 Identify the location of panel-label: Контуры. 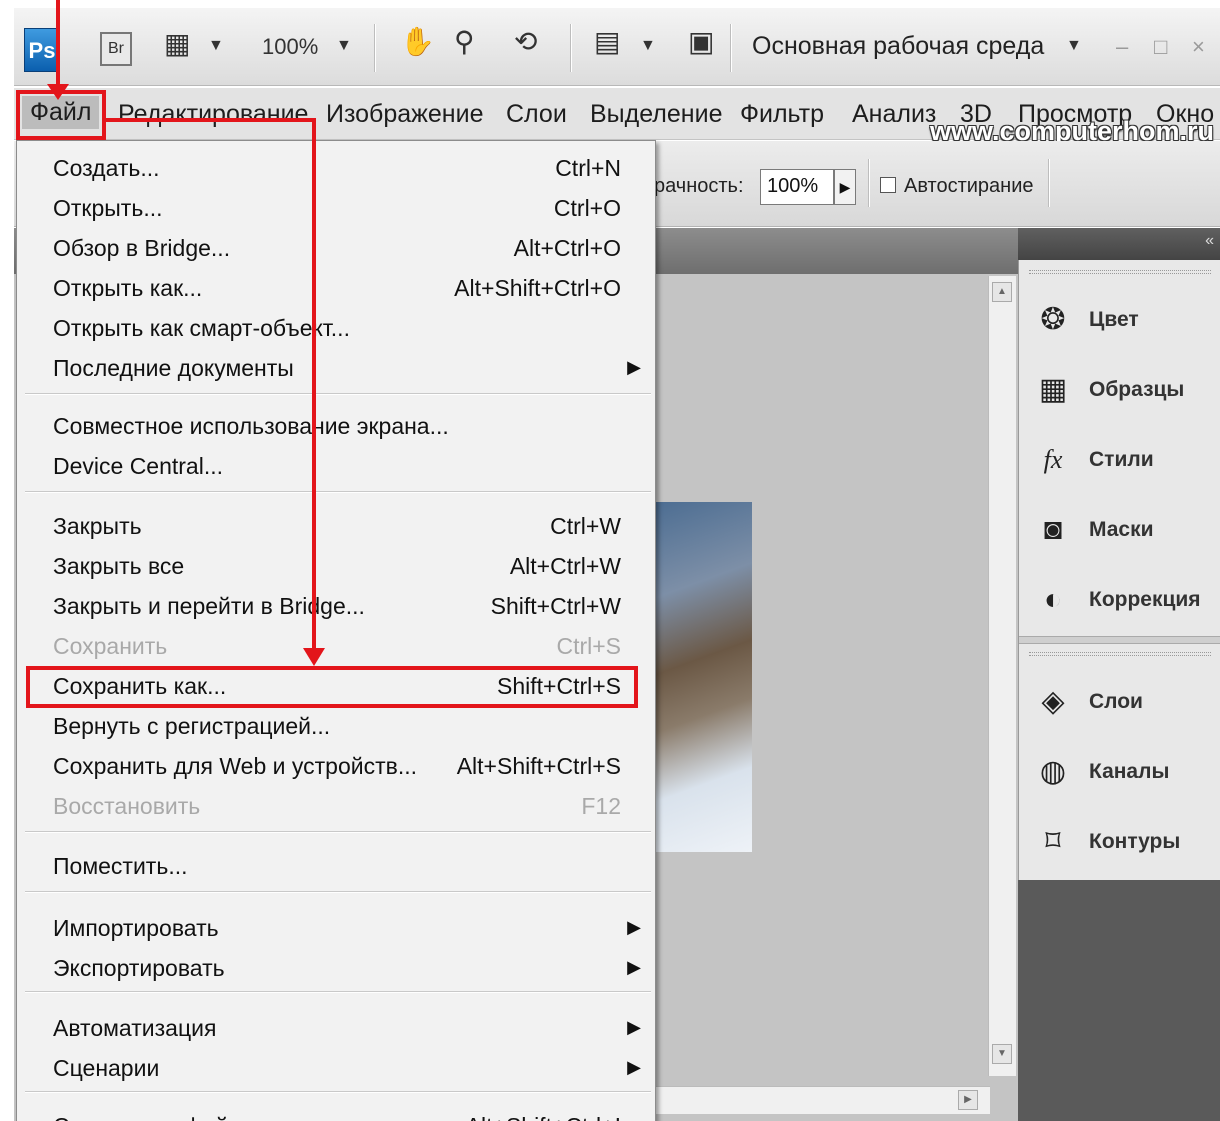
(1135, 841).